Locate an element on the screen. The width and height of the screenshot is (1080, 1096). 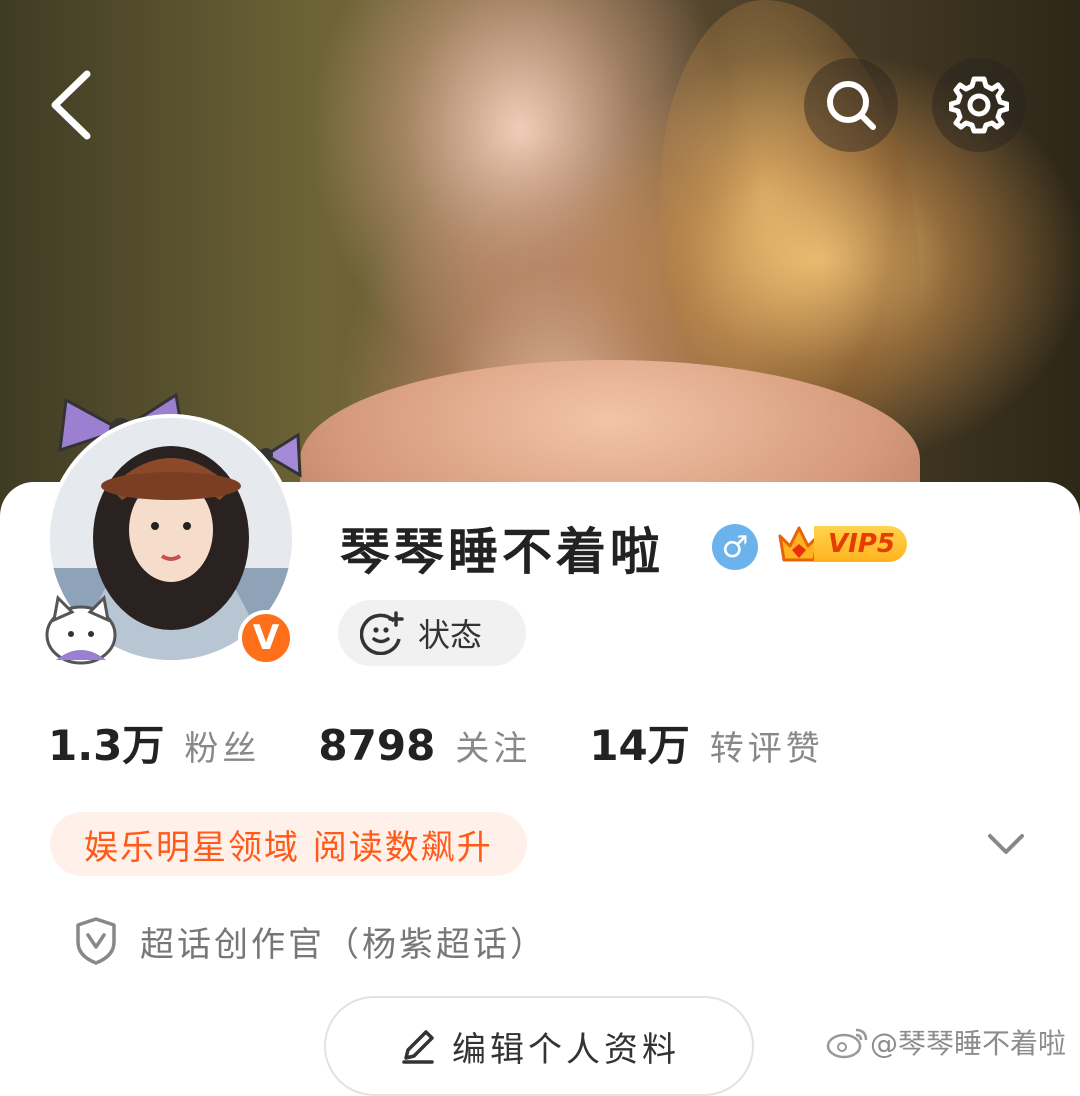
cat-decoration-icon is located at coordinates (81, 629).